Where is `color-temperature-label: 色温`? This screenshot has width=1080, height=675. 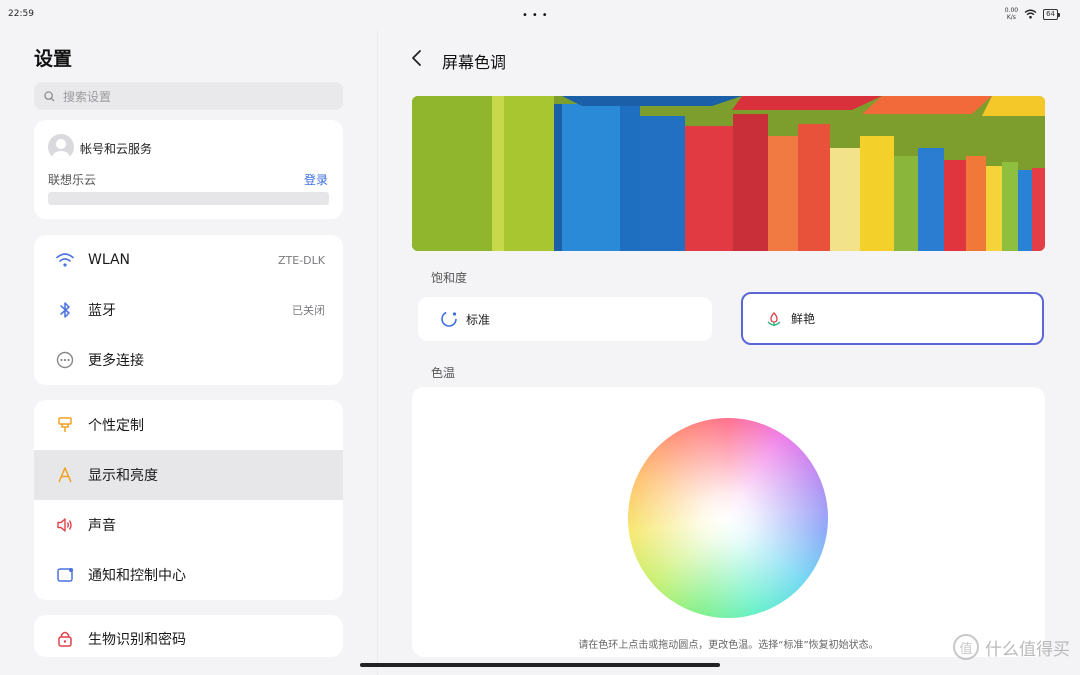
color-temperature-label: 色温 is located at coordinates (443, 373).